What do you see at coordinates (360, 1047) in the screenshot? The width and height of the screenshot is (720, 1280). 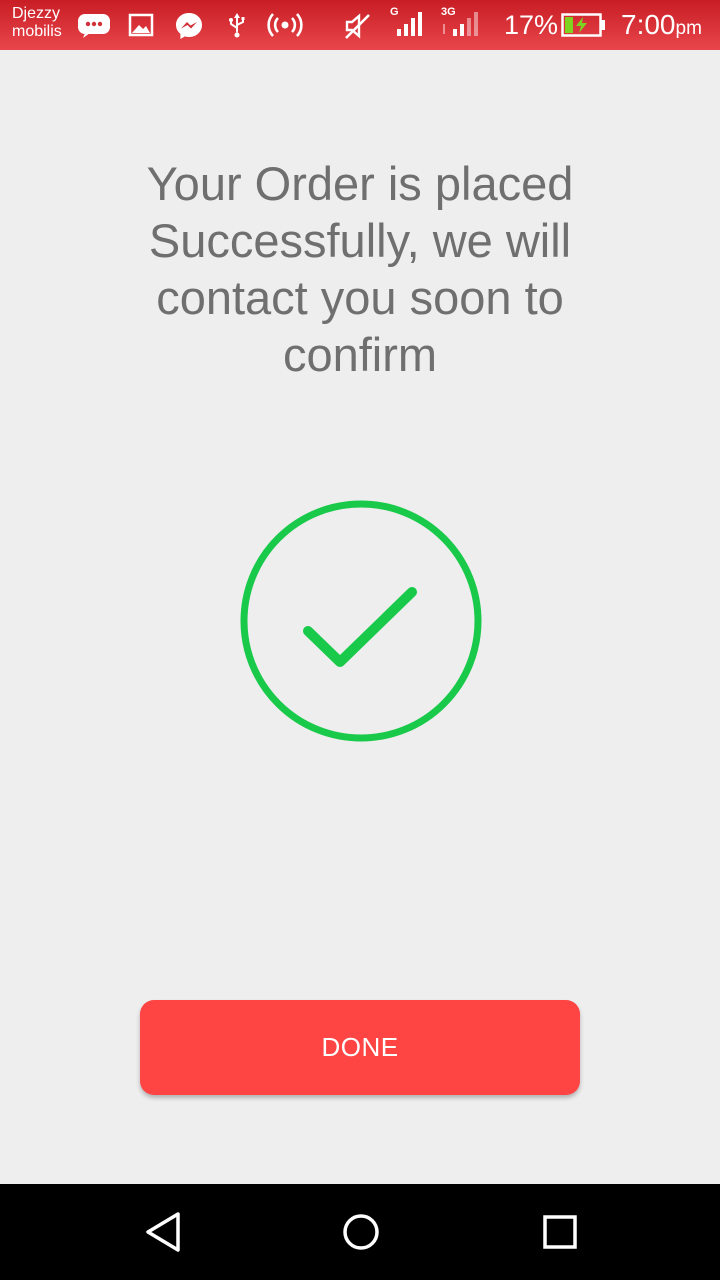 I see `done-button: DONE` at bounding box center [360, 1047].